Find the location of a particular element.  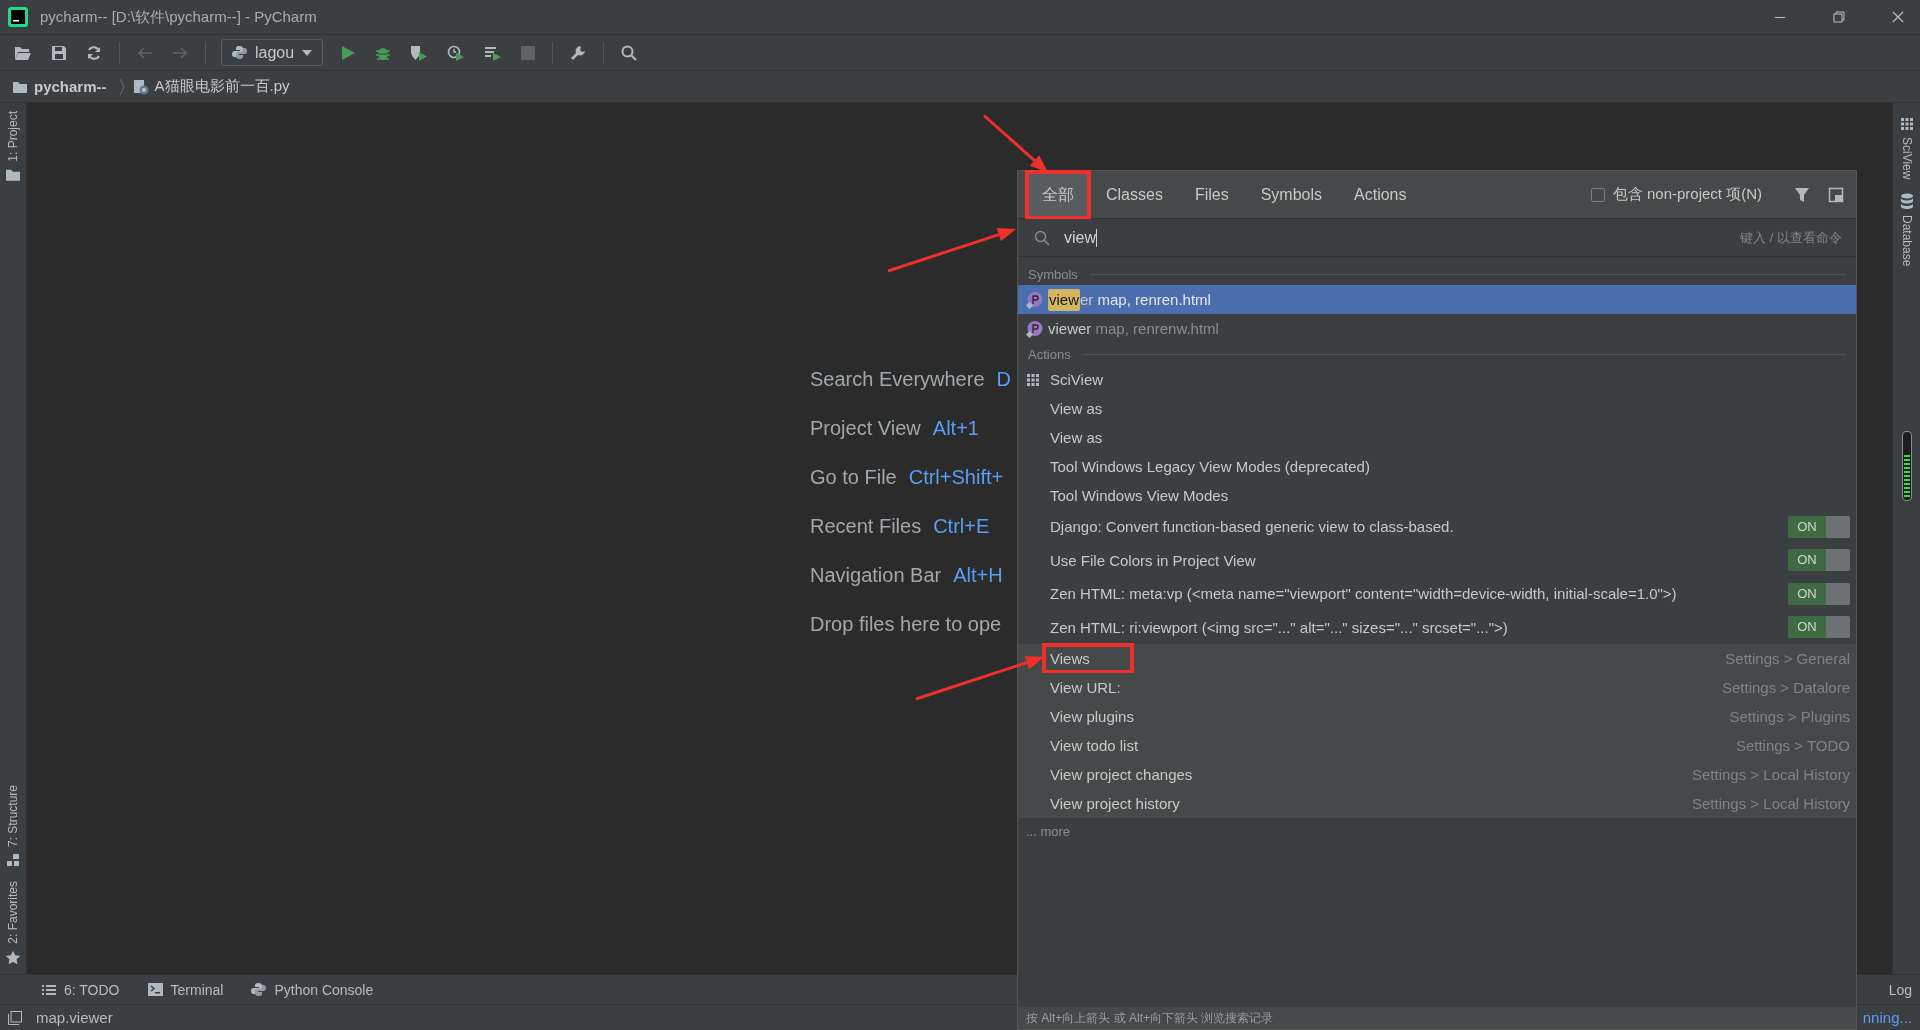

result-text: View URL: is located at coordinates (1085, 687).